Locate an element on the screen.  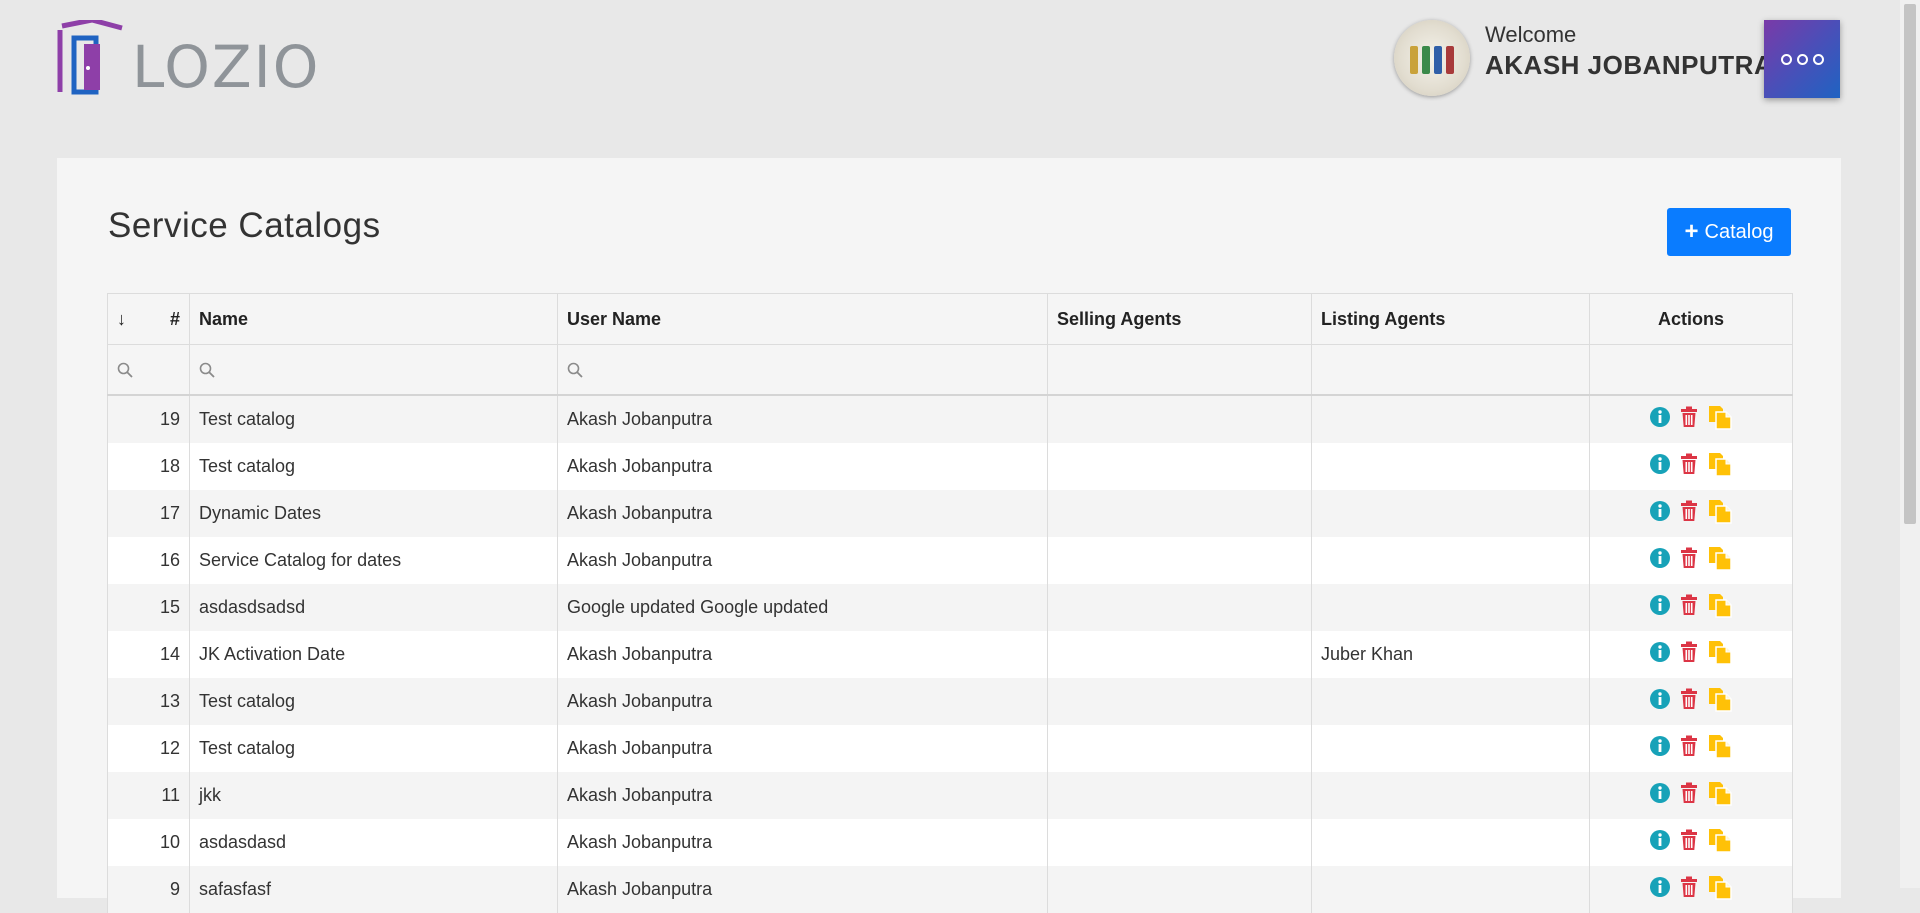
sort-arrow-icon: ↓ is located at coordinates (121, 319).